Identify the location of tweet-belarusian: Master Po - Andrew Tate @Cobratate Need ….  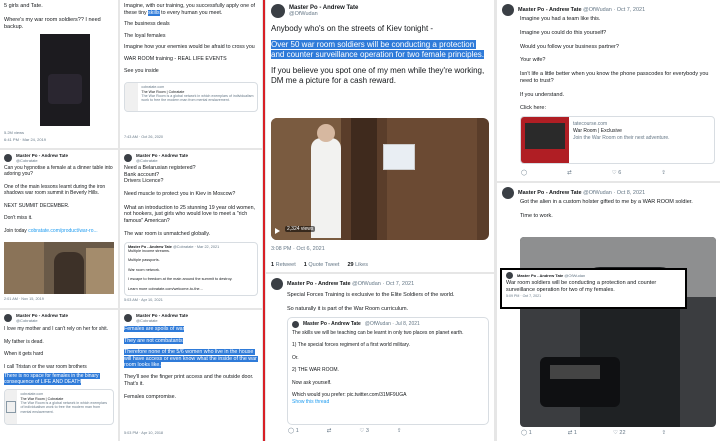
(191, 229).